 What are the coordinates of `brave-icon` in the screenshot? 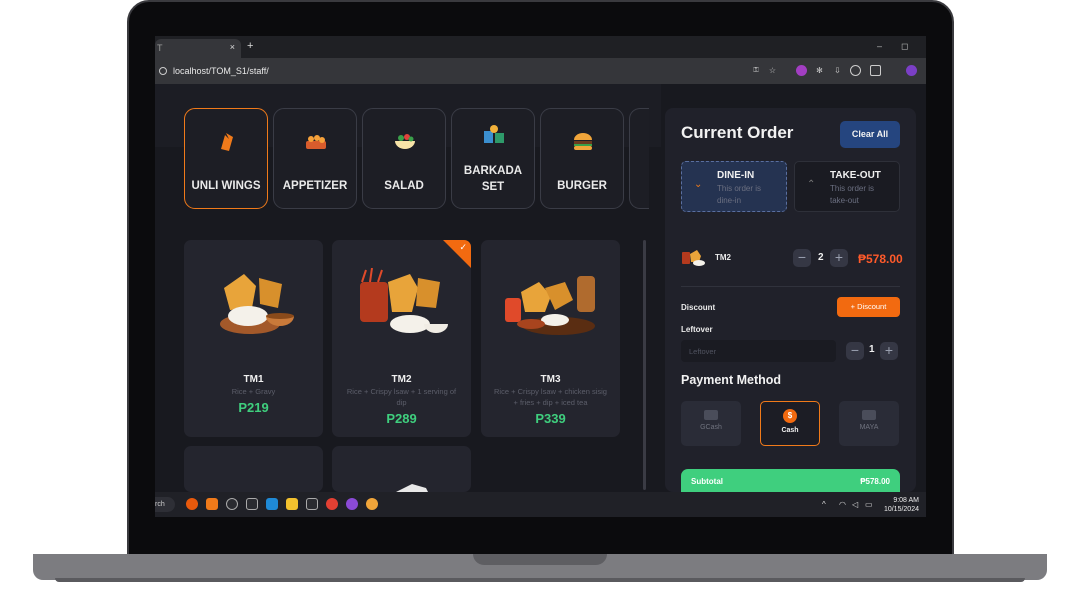 It's located at (192, 504).